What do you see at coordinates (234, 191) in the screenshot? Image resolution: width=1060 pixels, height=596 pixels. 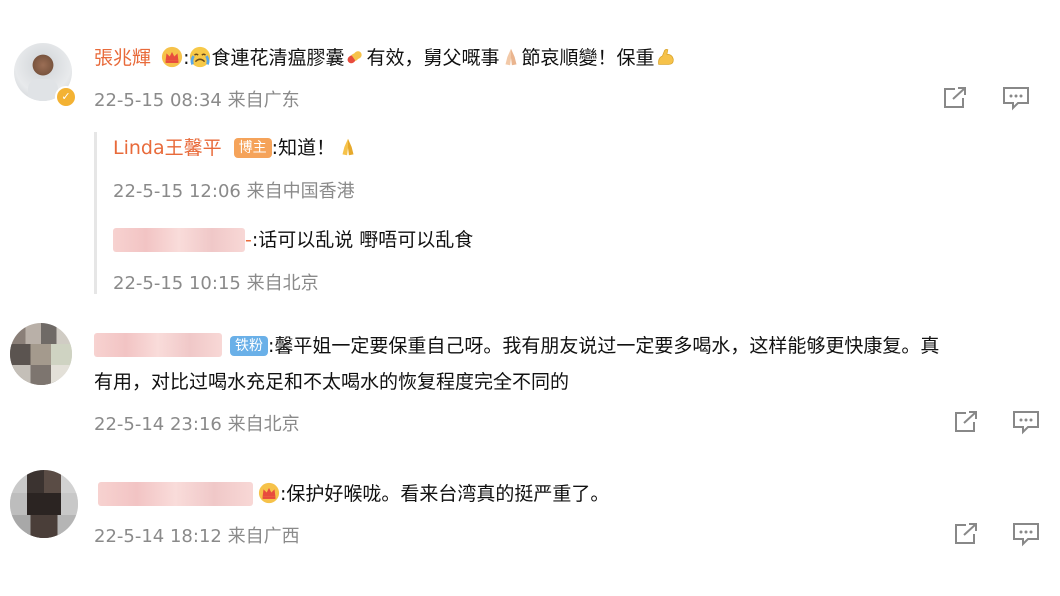 I see `reply-meta: 22-5-15 12:06 来自中国香港` at bounding box center [234, 191].